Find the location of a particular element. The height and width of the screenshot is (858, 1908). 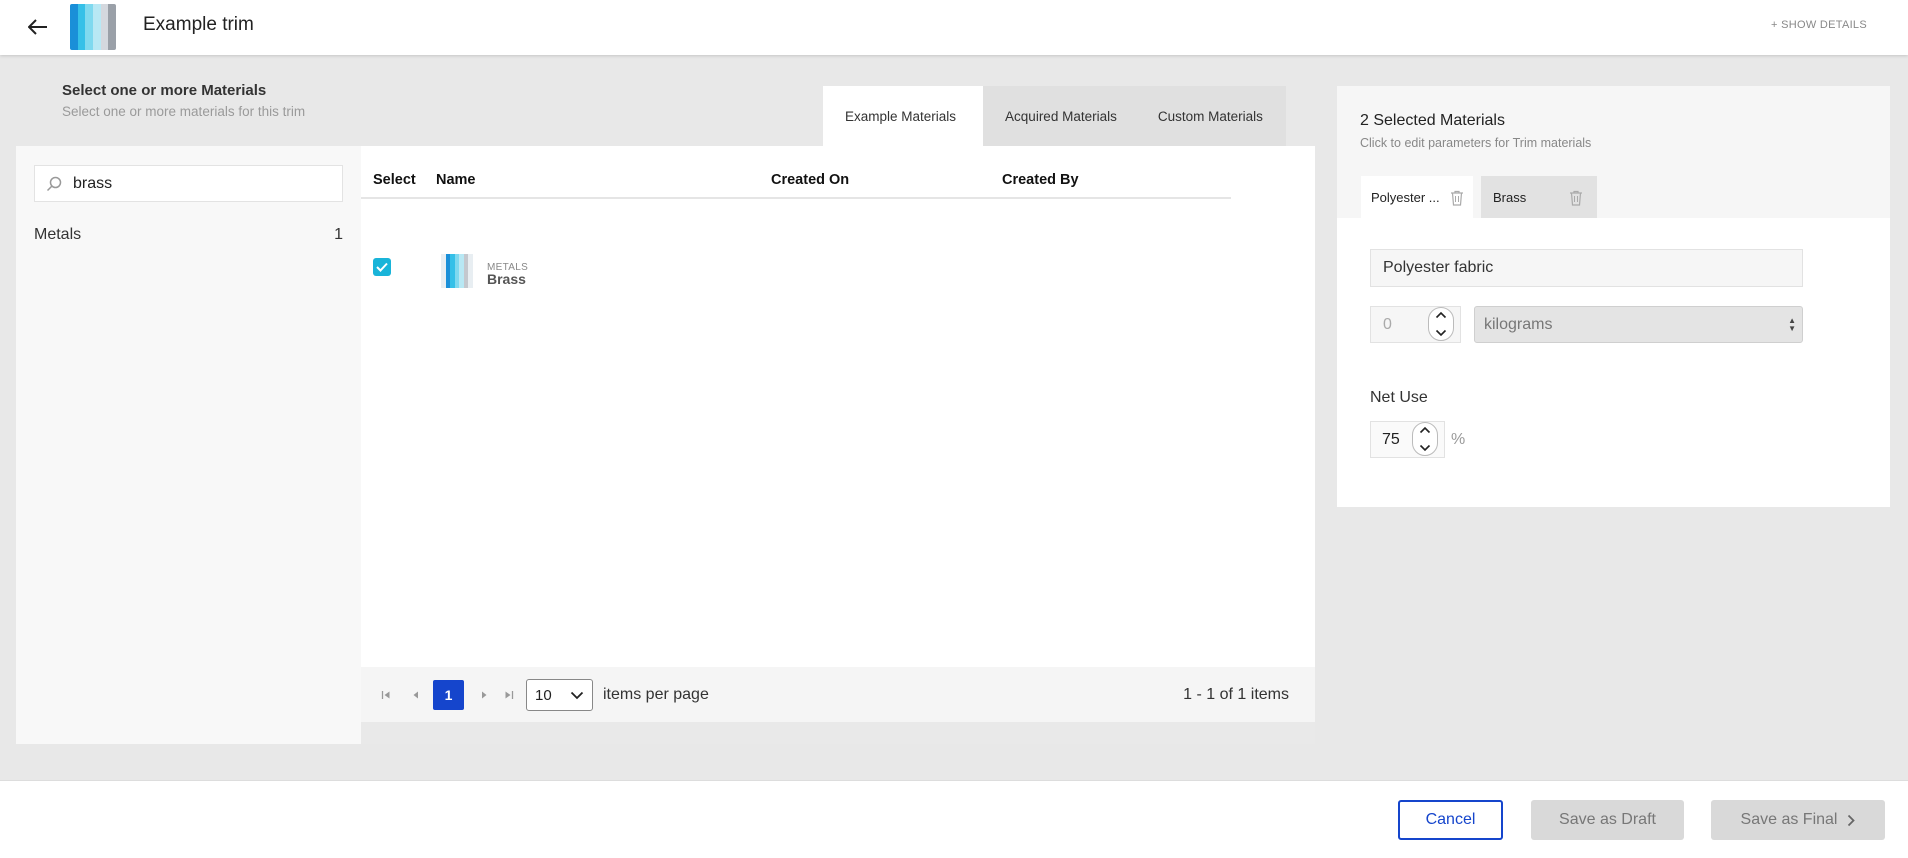

tab-example-materials: Example Materials is located at coordinates (903, 116).